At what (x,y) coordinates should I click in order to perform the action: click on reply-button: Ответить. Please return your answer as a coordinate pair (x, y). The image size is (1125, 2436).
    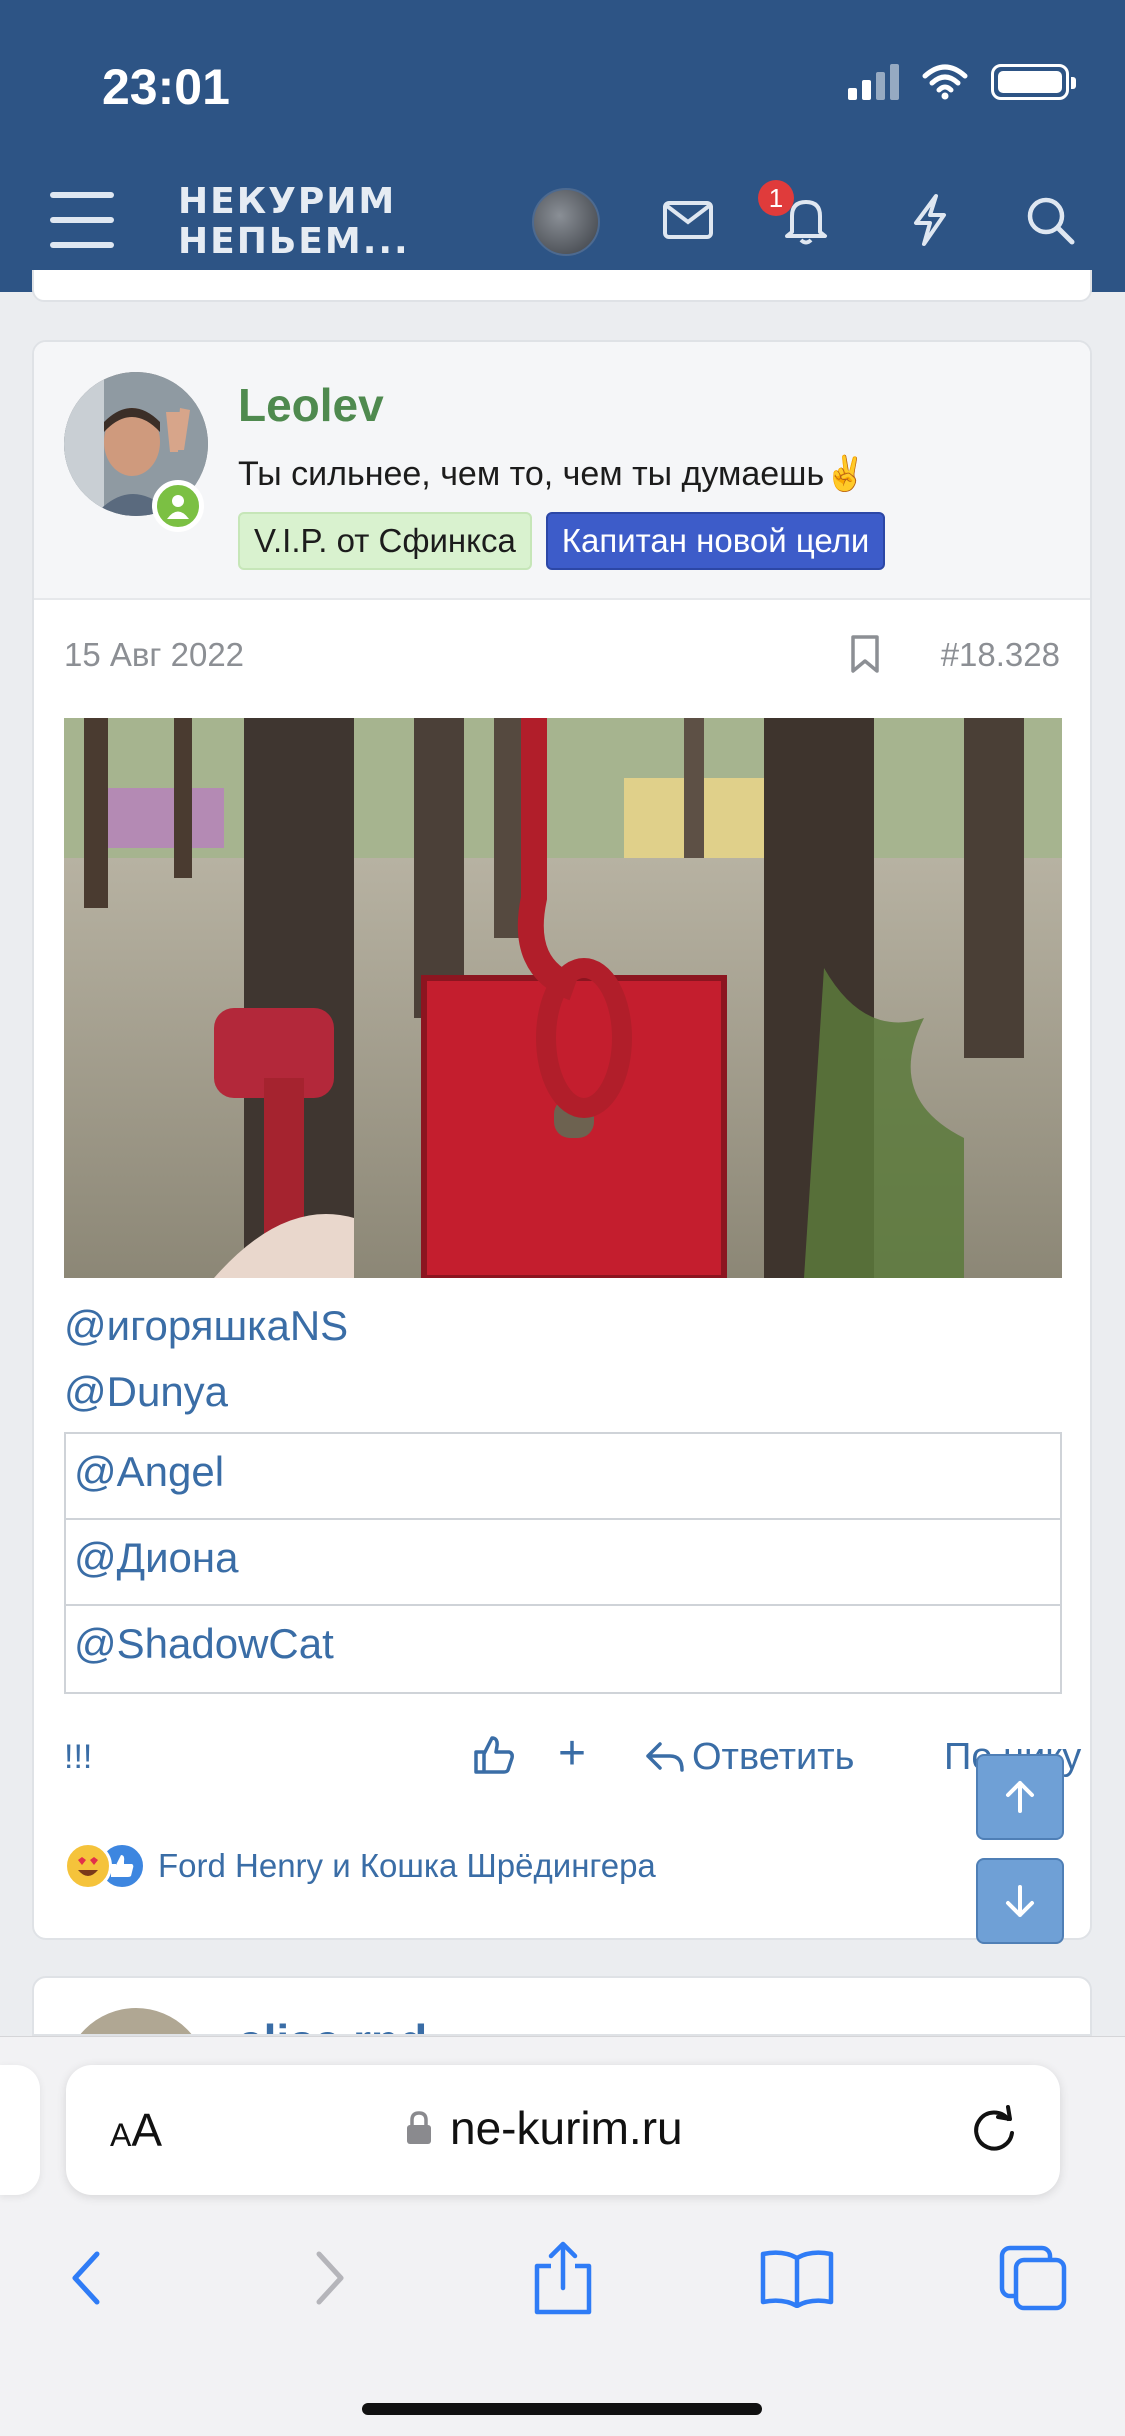
    Looking at the image, I should click on (749, 1757).